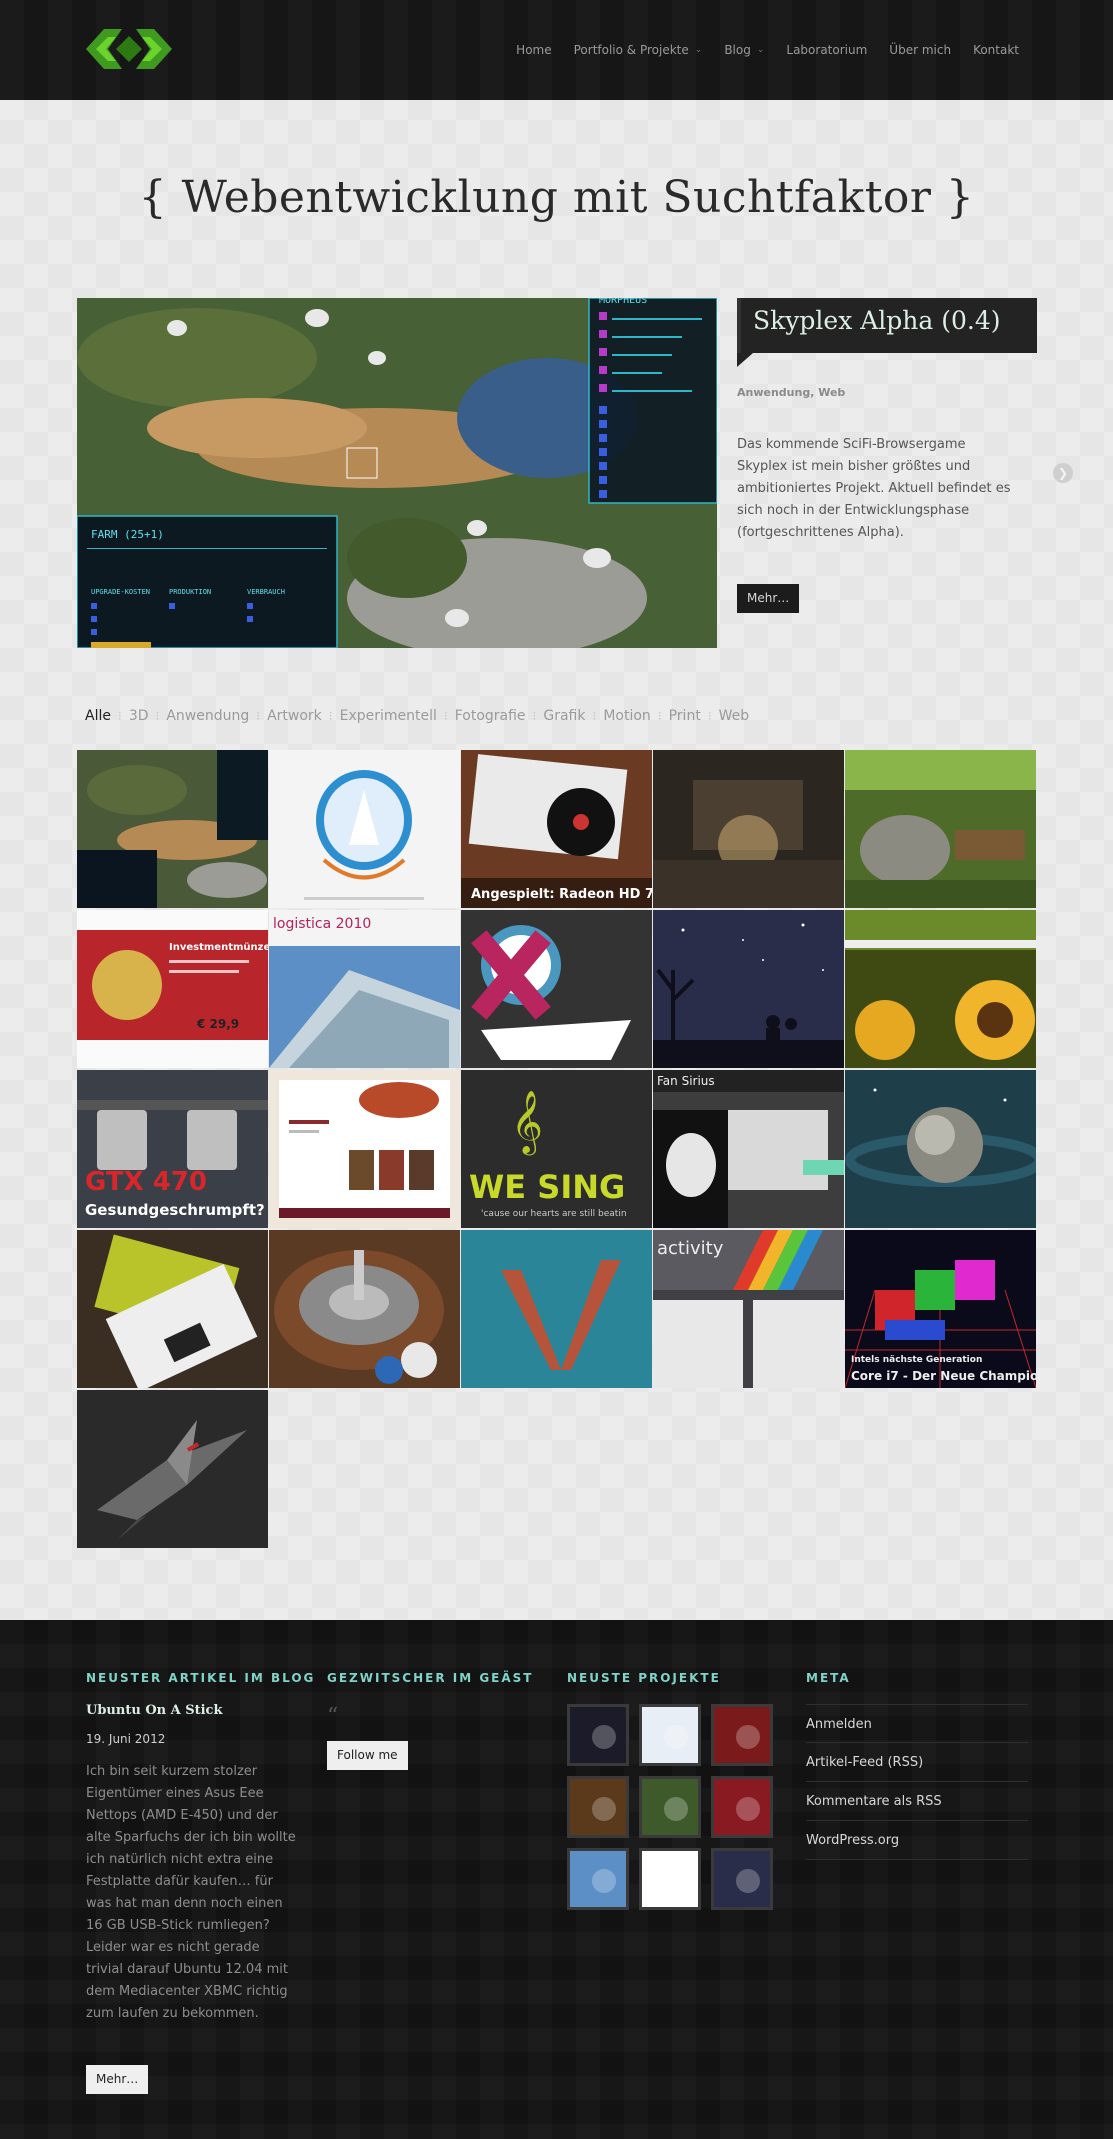  What do you see at coordinates (917, 1762) in the screenshot?
I see `meta-link-article-feed: Artikel-Feed (RSS)` at bounding box center [917, 1762].